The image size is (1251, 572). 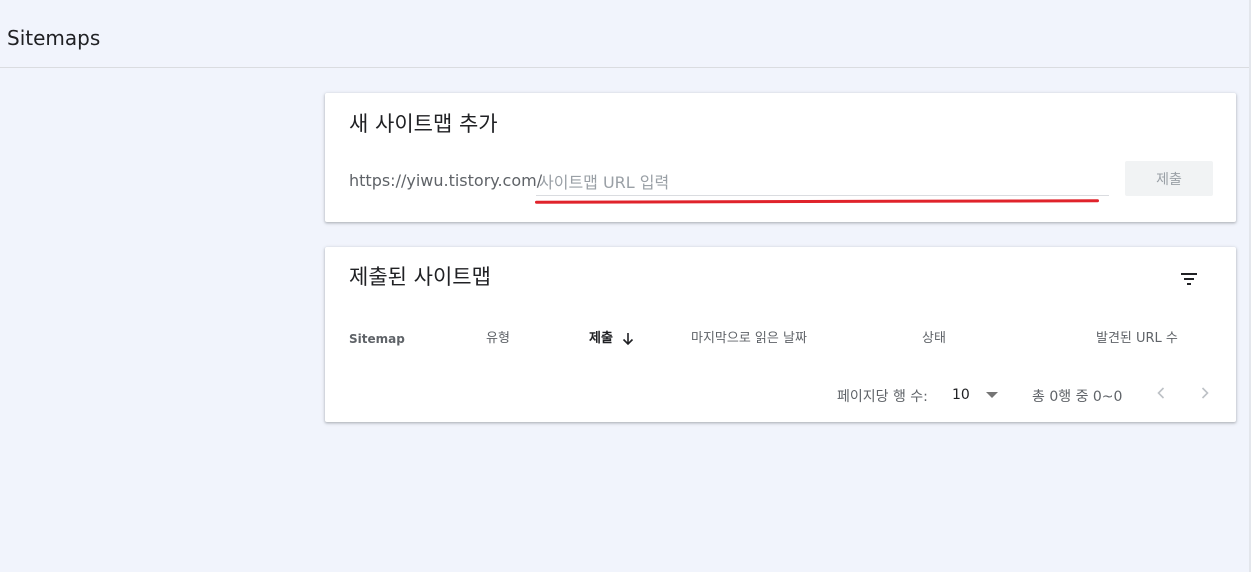 What do you see at coordinates (882, 397) in the screenshot?
I see `rows-per-page-label: 페이지당 행 수:` at bounding box center [882, 397].